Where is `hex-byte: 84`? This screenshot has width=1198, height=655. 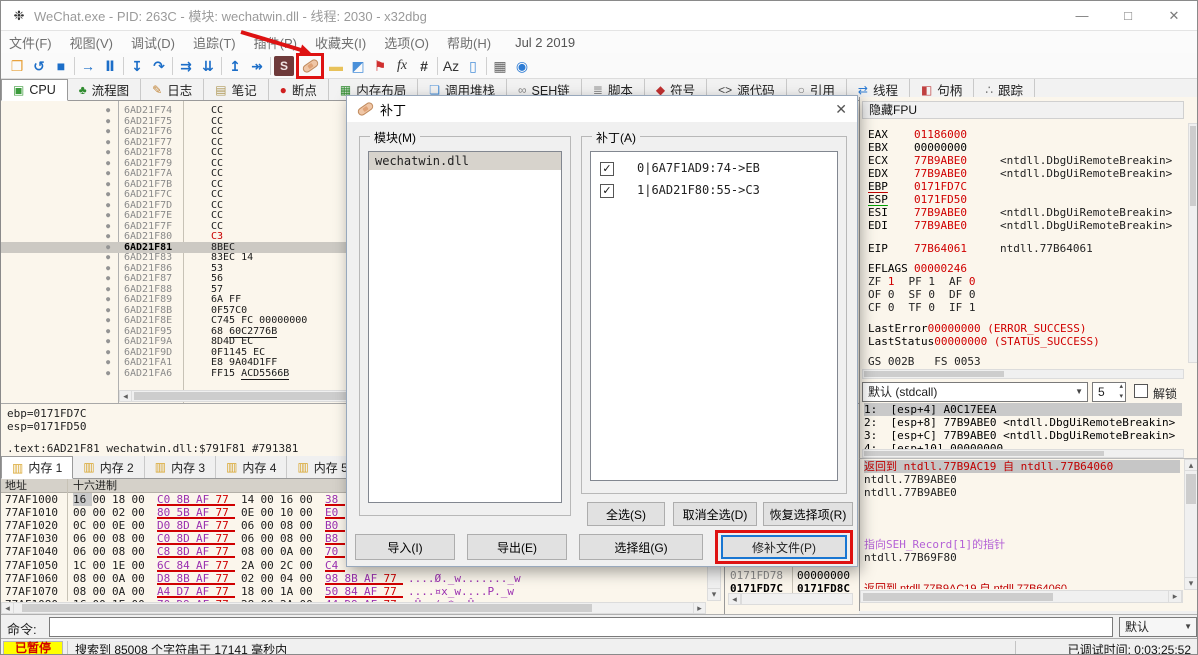
hex-byte: 84 is located at coordinates (186, 565).